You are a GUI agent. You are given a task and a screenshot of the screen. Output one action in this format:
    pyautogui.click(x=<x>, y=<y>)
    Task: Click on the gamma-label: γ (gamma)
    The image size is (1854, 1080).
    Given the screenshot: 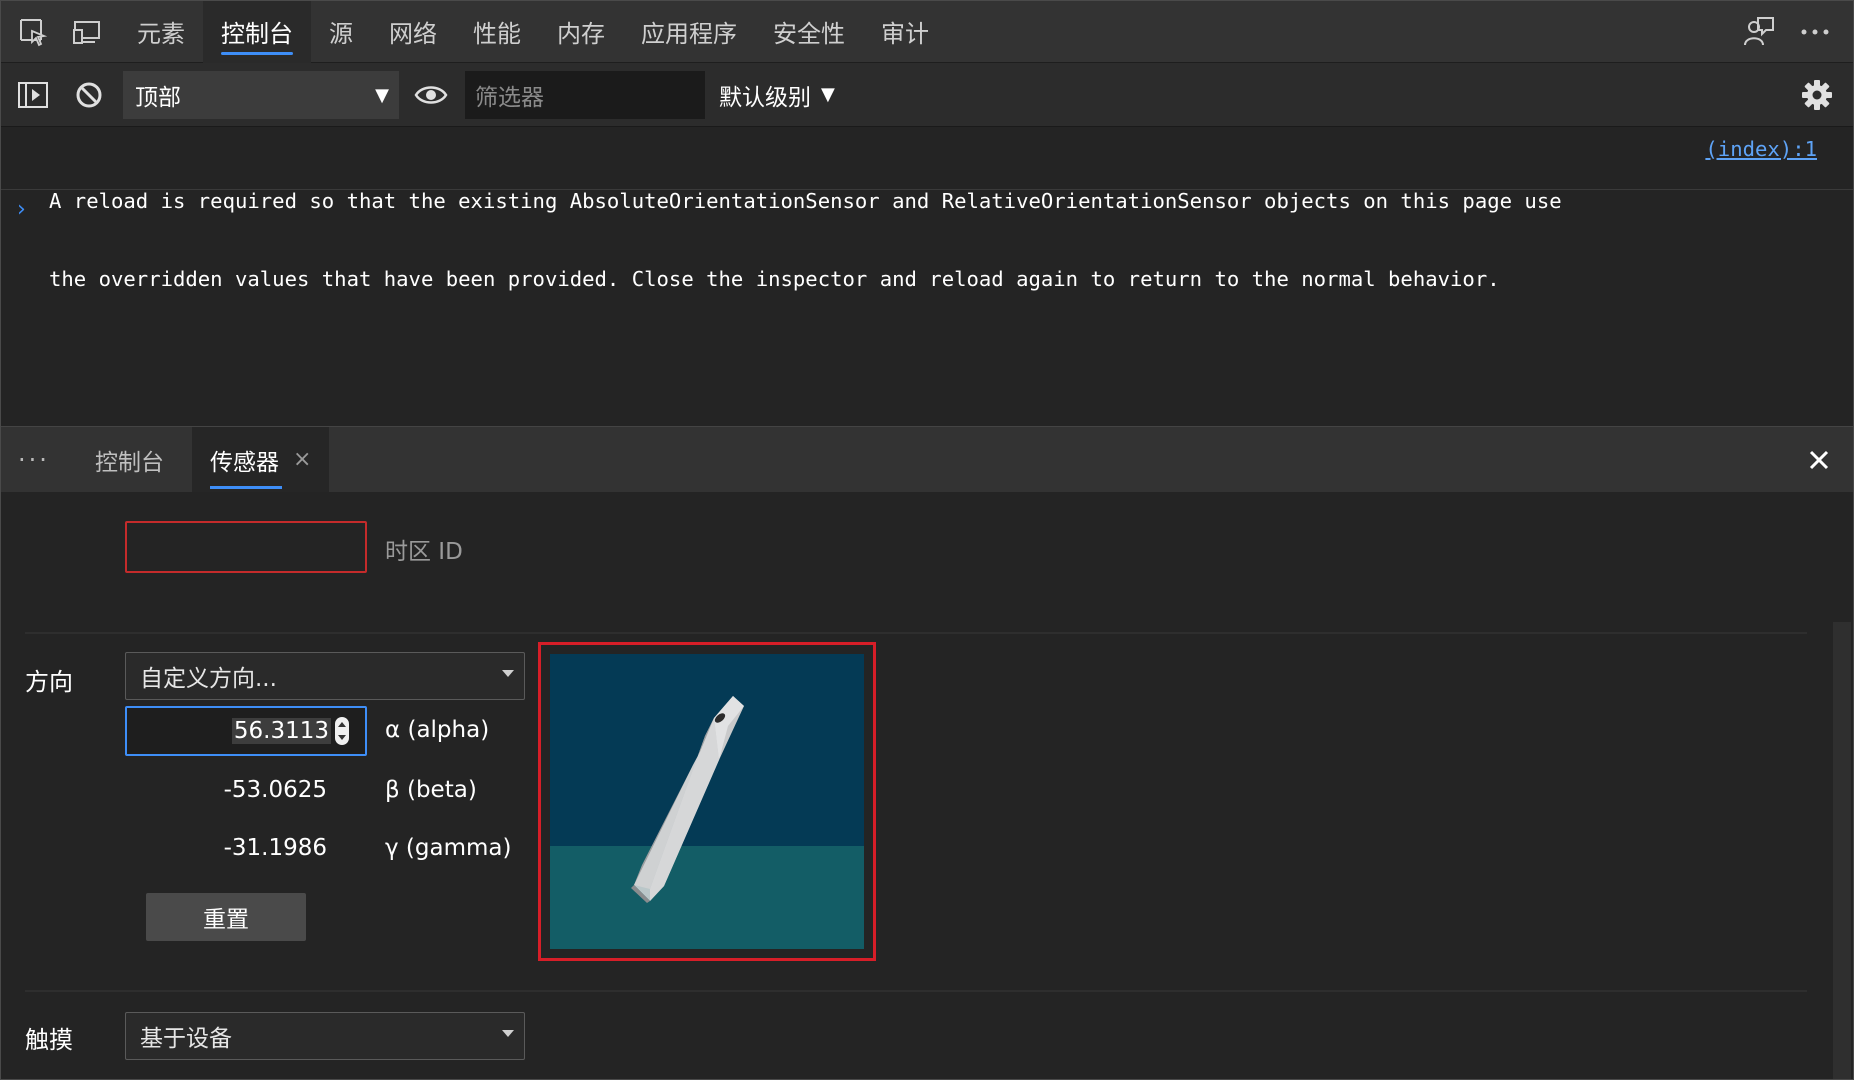 What is the action you would take?
    pyautogui.click(x=448, y=848)
    